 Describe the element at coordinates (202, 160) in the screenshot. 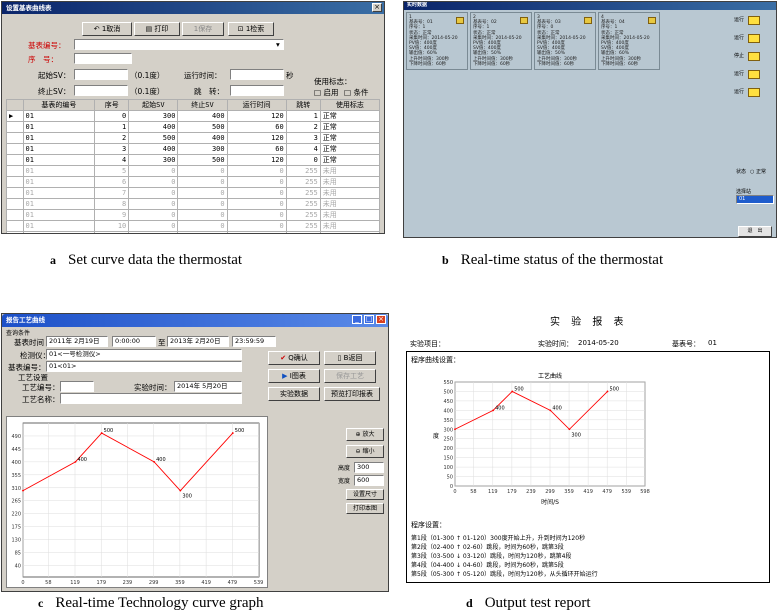

I see `table-cell: 500` at that location.